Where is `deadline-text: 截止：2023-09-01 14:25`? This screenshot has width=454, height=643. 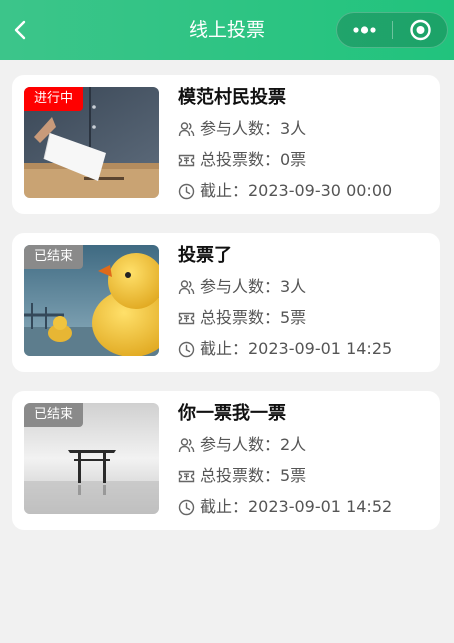
deadline-text: 截止：2023-09-01 14:25 is located at coordinates (296, 348).